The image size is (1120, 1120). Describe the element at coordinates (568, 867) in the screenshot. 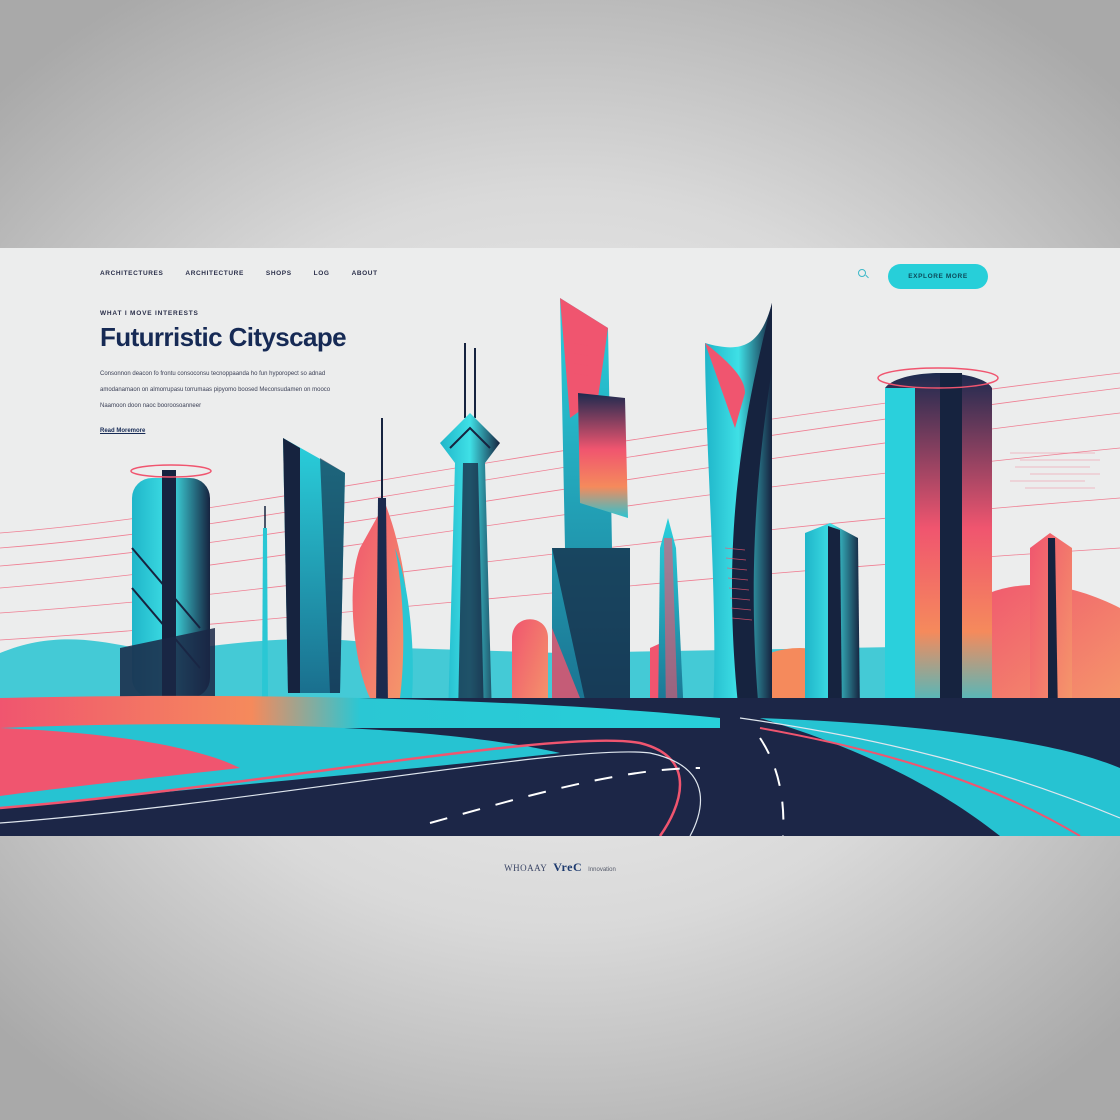

I see `brand-name: VreC` at that location.